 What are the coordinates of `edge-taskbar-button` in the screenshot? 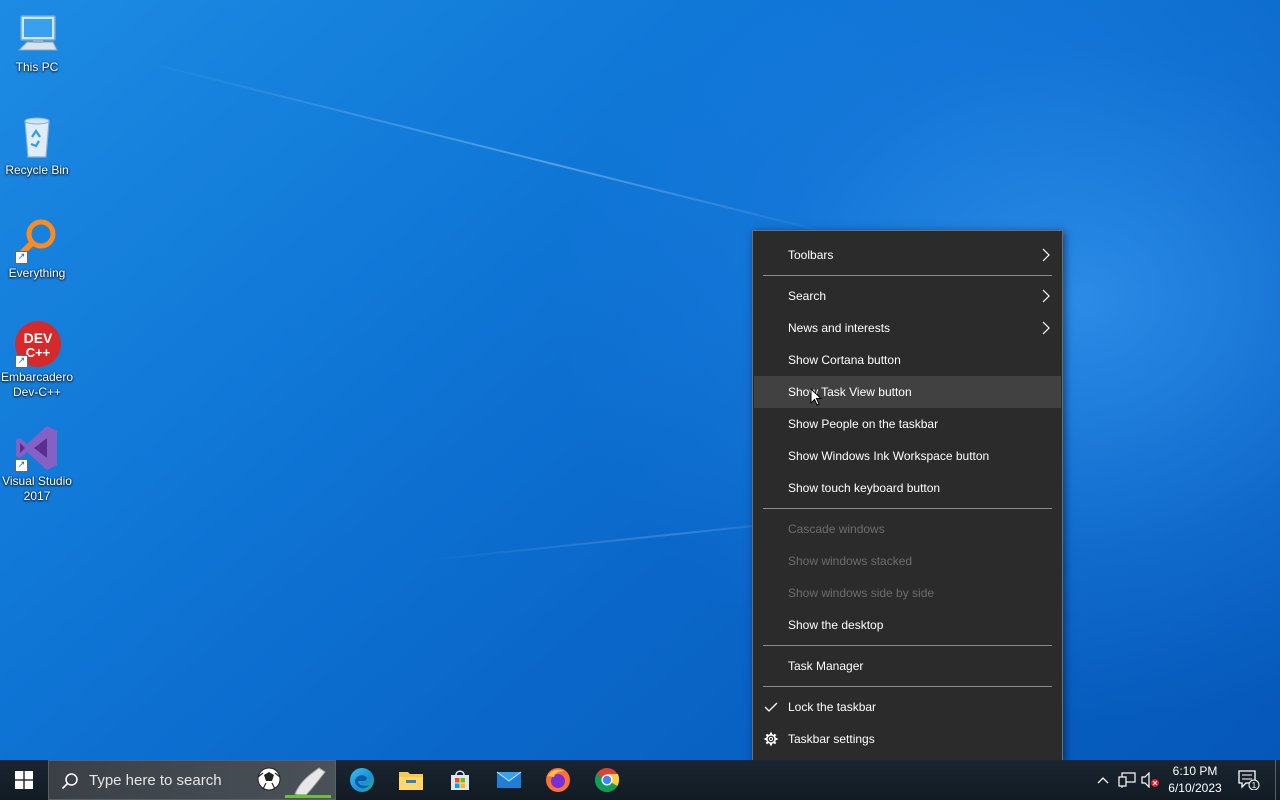 It's located at (362, 780).